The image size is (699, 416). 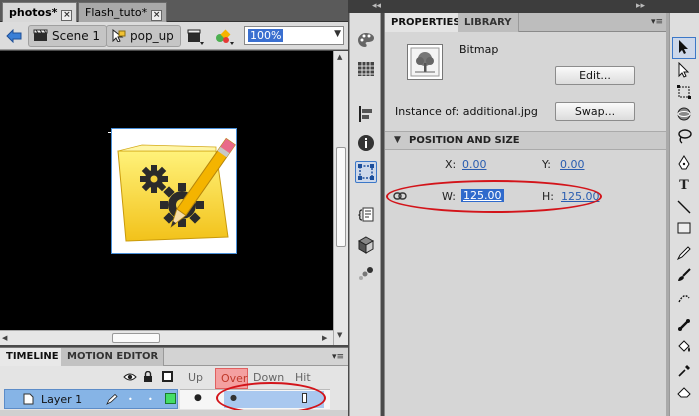 I want to click on instance-label: Instance of:, so click(x=427, y=111).